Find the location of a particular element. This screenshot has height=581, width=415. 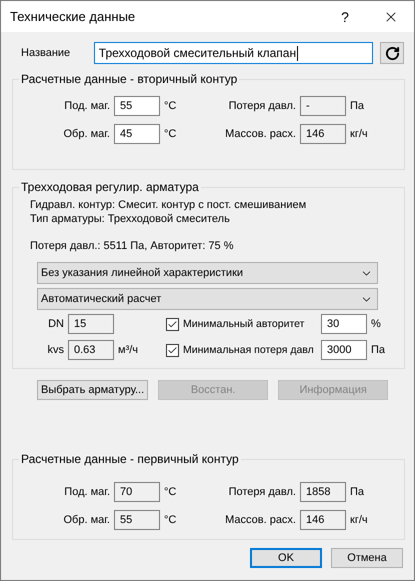

unit-label: % is located at coordinates (376, 324).